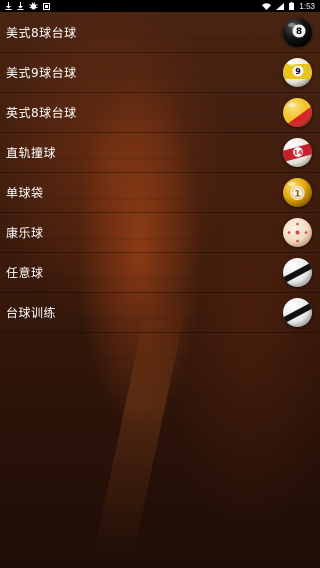  What do you see at coordinates (280, 6) in the screenshot?
I see `signal-icon` at bounding box center [280, 6].